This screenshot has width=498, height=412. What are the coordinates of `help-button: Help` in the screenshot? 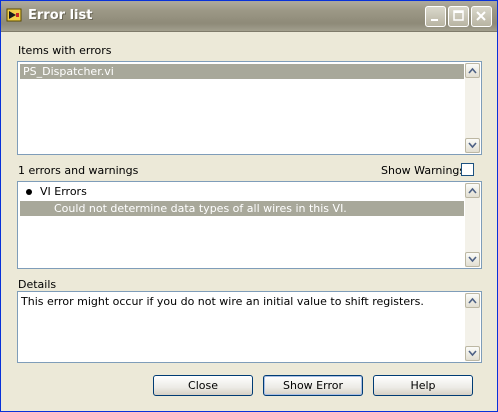 It's located at (423, 385).